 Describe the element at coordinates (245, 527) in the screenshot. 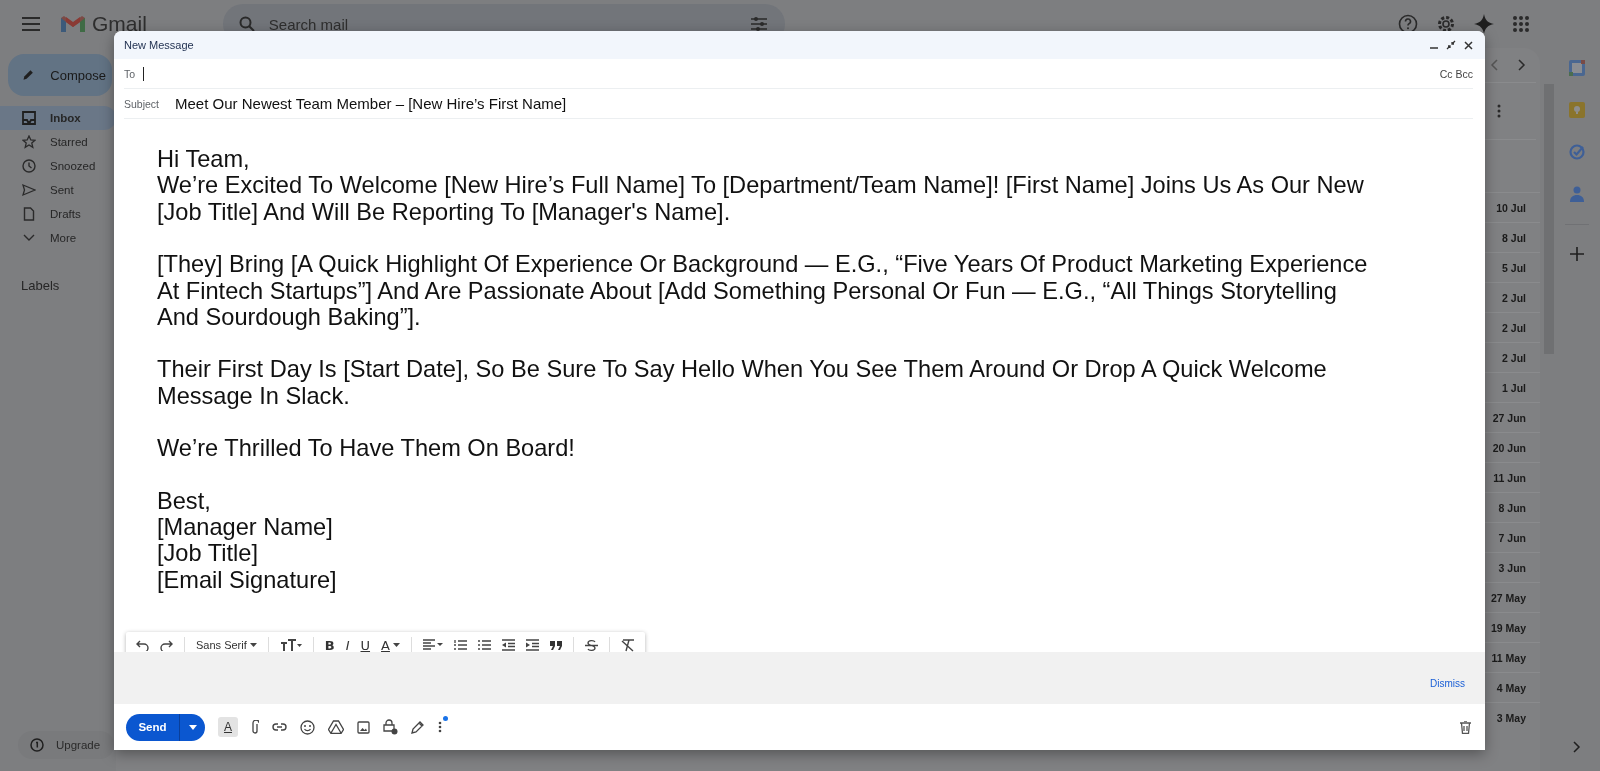

I see `body-text: [Manager Name]` at that location.